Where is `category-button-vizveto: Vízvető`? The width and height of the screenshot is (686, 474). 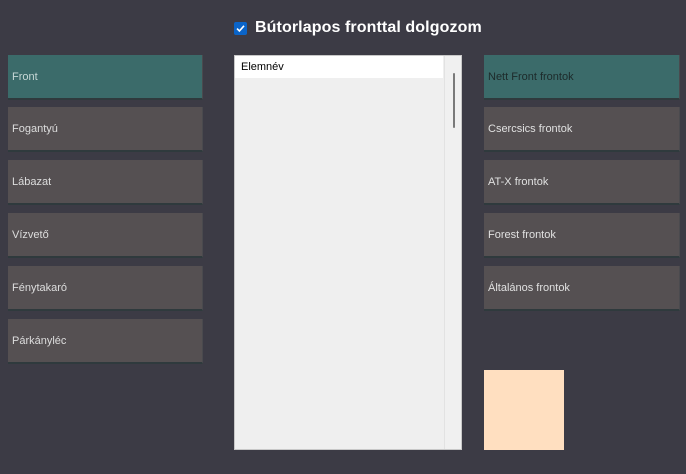
category-button-vizveto: Vízvető is located at coordinates (105, 235).